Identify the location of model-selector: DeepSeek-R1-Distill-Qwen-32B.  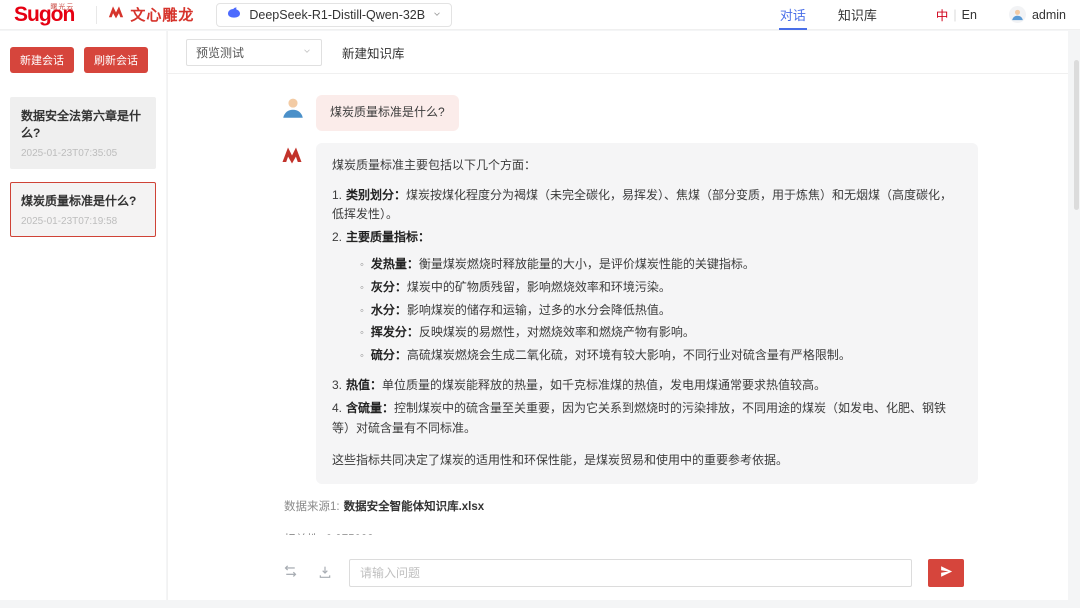
(334, 14).